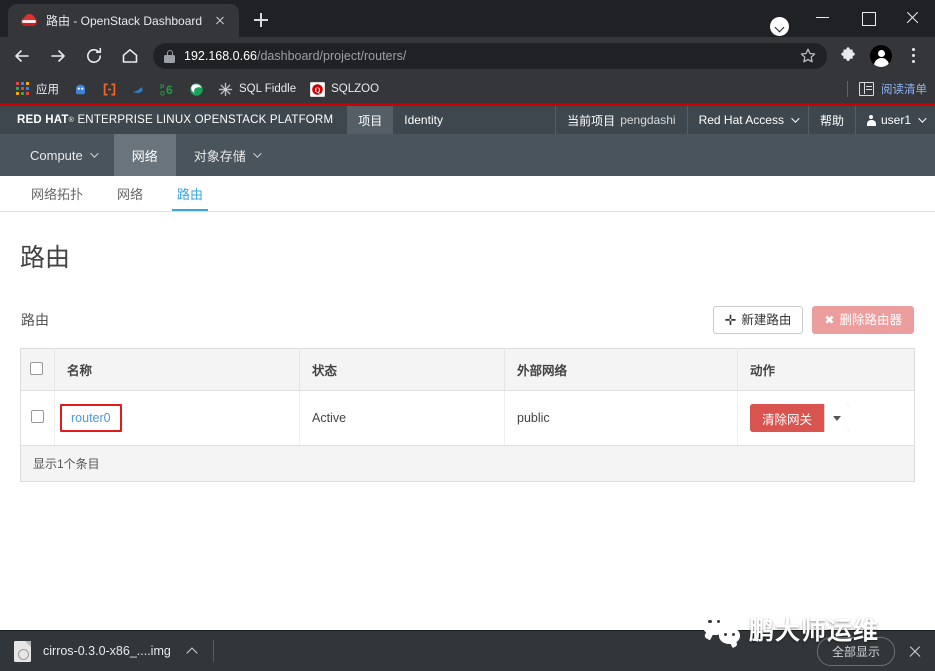 Image resolution: width=935 pixels, height=671 pixels. Describe the element at coordinates (467, 650) in the screenshot. I see `download-shelf: cirros-0.3.0-x86_....img 全部显示` at that location.